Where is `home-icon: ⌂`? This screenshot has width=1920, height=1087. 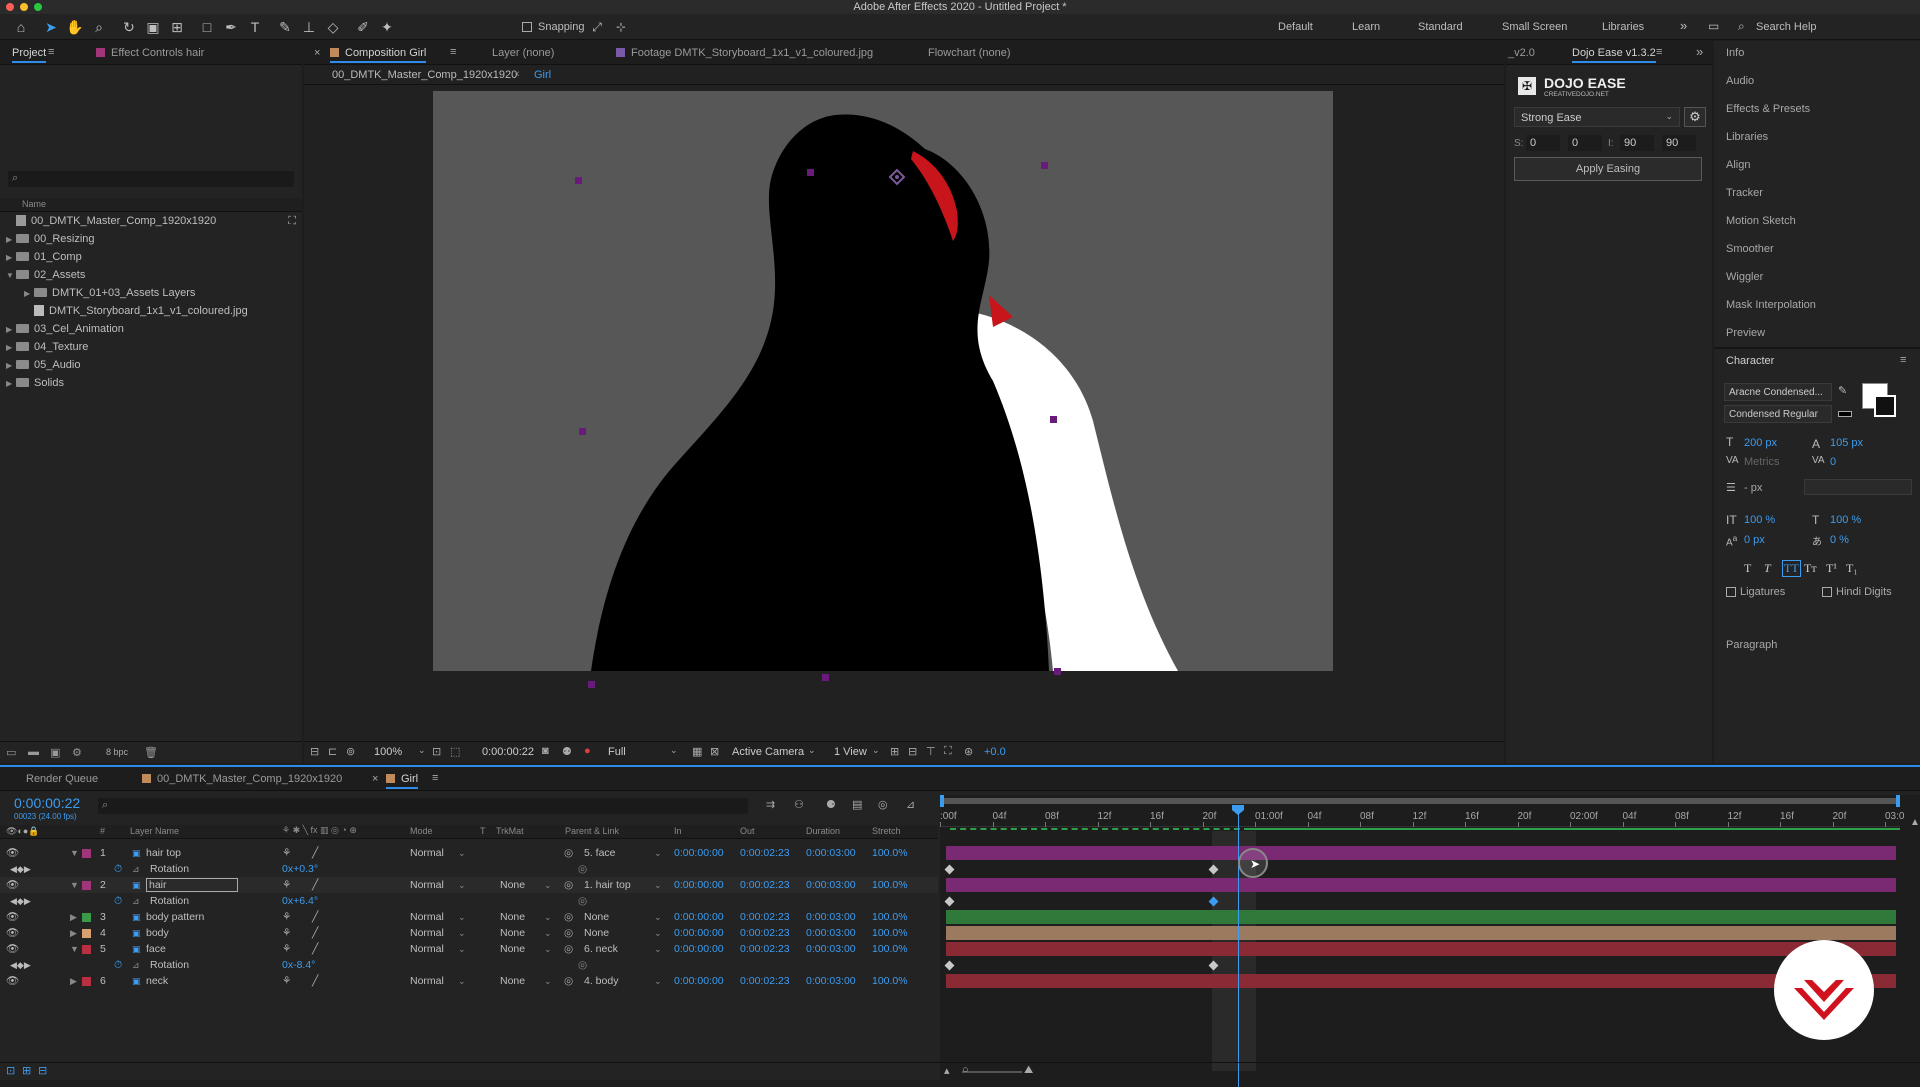
home-icon: ⌂ is located at coordinates (21, 27).